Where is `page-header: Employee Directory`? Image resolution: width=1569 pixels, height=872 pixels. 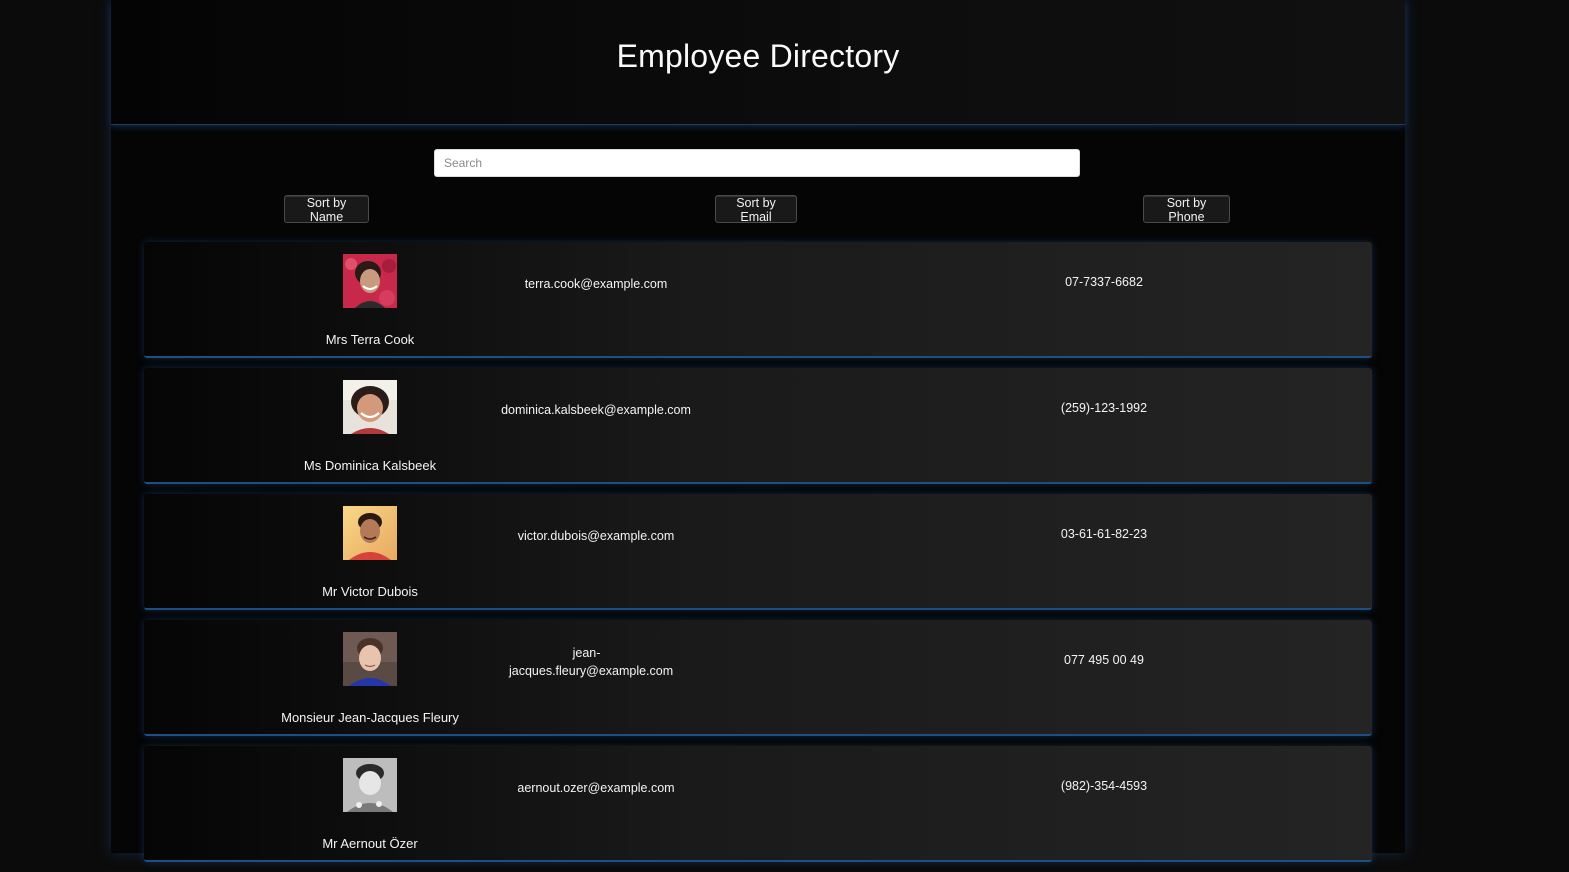
page-header: Employee Directory is located at coordinates (758, 62).